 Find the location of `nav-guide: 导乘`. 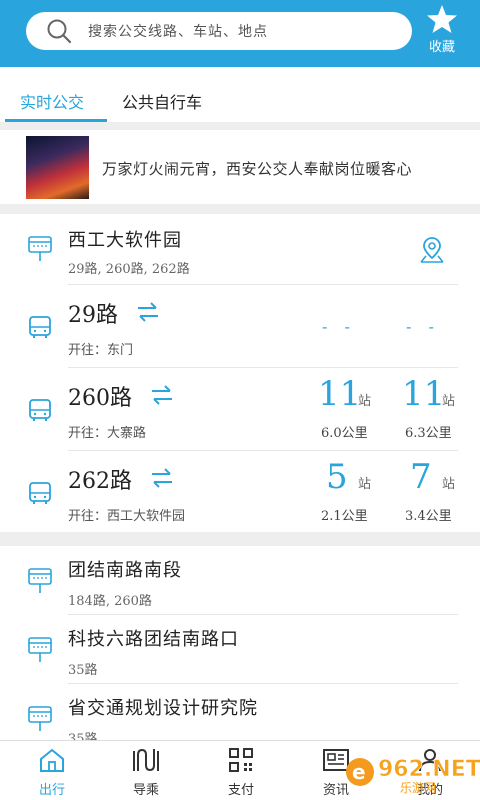

nav-guide: 导乘 is located at coordinates (146, 772).